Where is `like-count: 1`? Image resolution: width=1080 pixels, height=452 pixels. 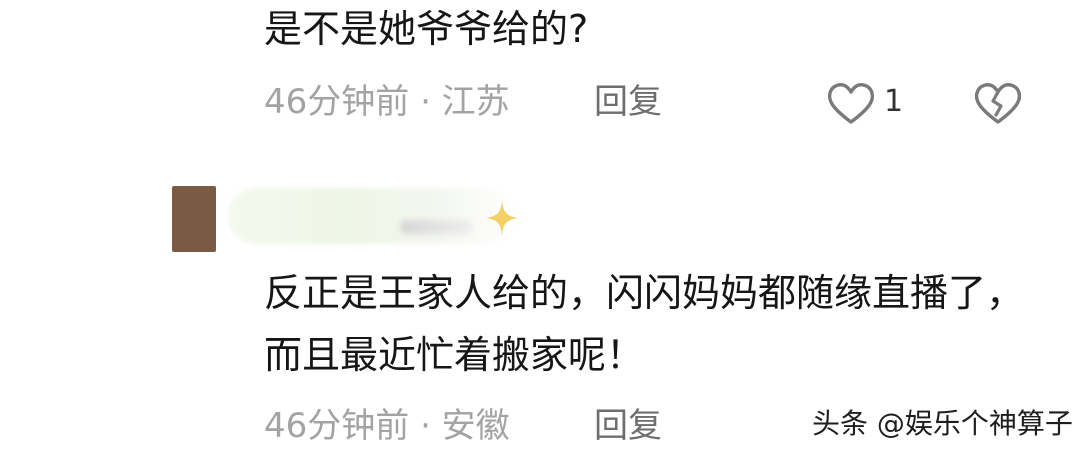
like-count: 1 is located at coordinates (894, 101).